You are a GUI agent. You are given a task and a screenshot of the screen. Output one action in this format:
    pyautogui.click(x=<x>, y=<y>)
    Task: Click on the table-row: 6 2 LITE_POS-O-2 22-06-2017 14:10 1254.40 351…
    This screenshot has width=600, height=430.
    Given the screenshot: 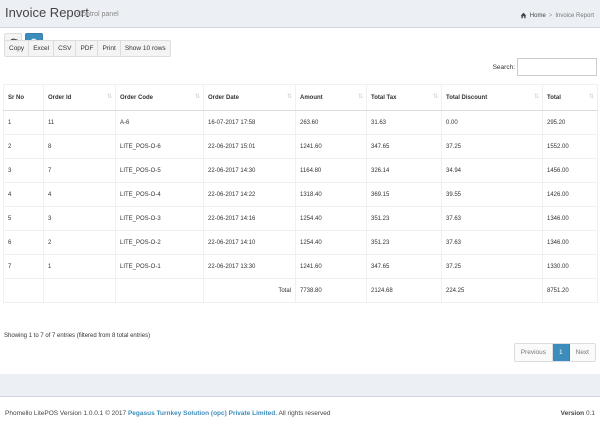 What is the action you would take?
    pyautogui.click(x=300, y=242)
    